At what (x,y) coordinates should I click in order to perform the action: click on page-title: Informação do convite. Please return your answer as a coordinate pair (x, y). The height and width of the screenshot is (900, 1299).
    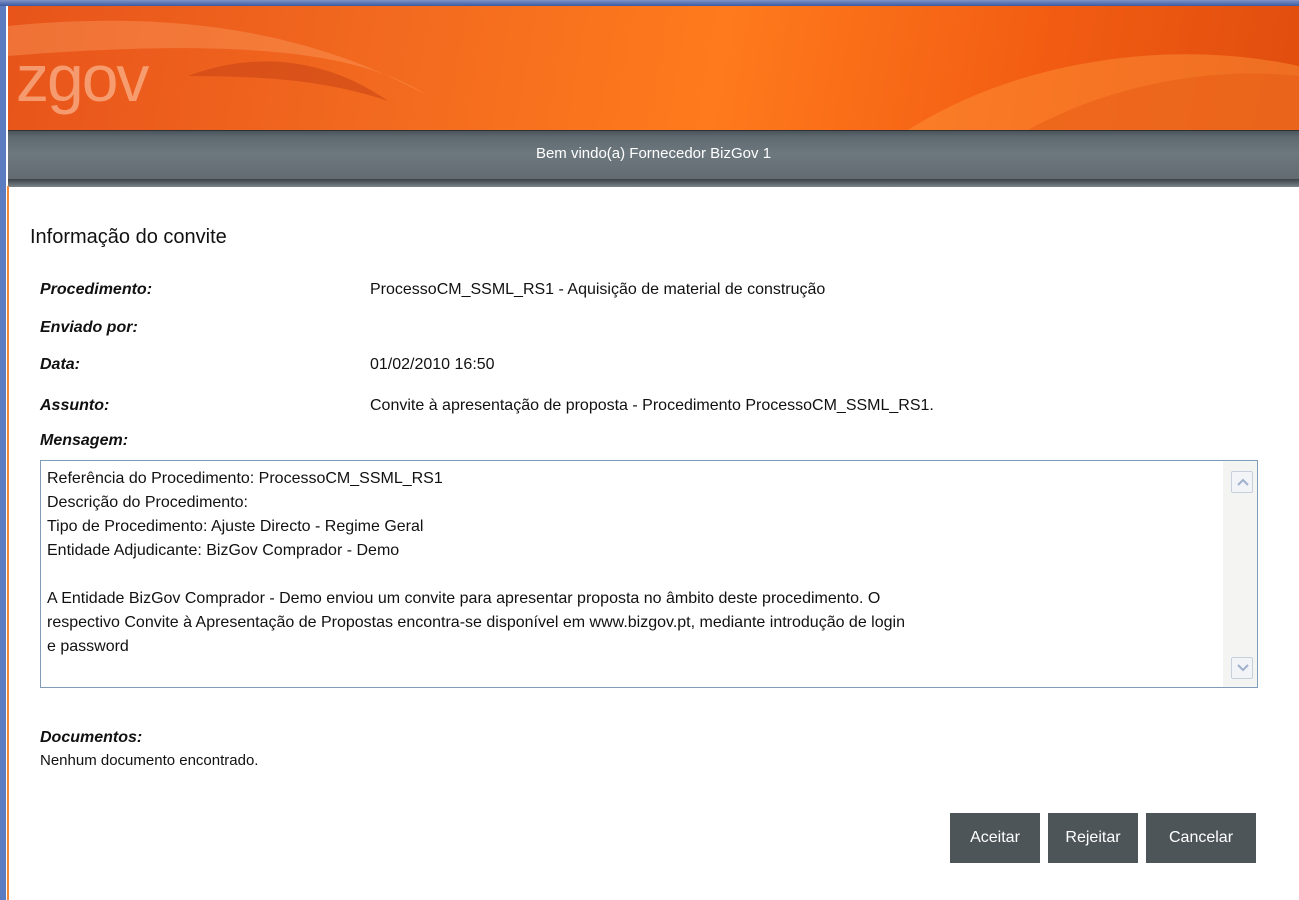
    Looking at the image, I should click on (128, 237).